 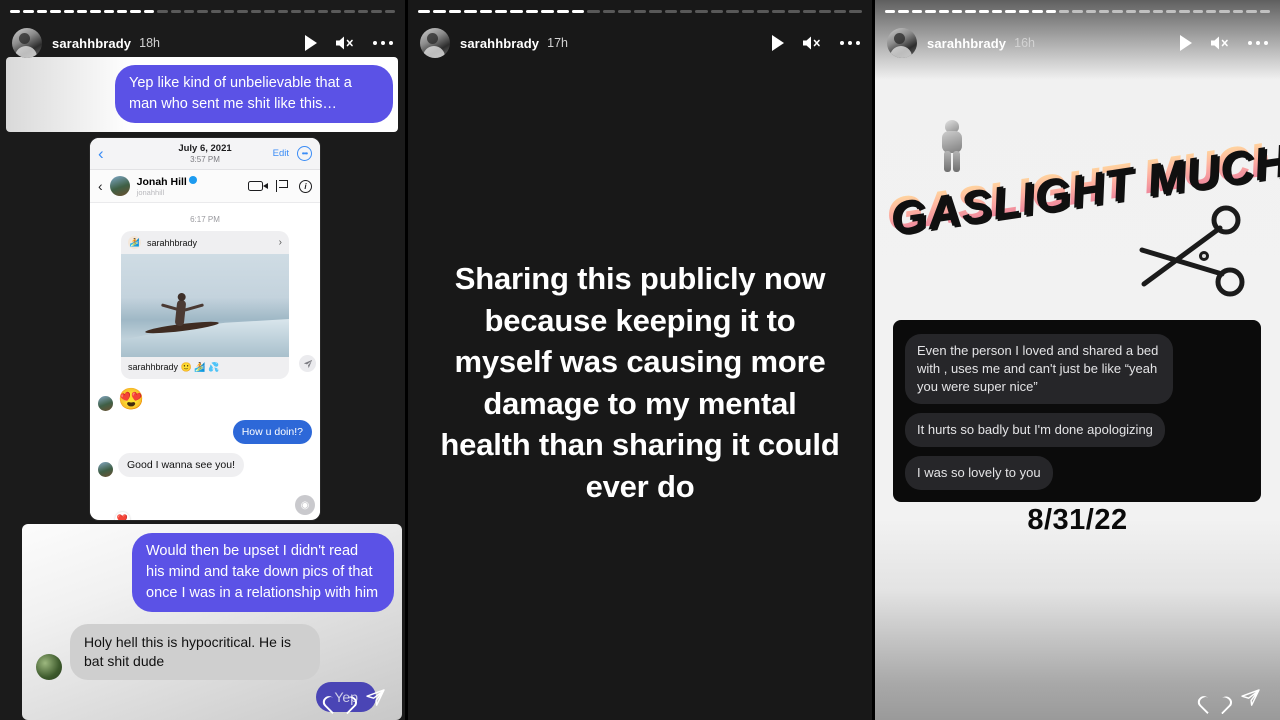 I want to click on thread-display-name: Jonah Hill, so click(x=167, y=181).